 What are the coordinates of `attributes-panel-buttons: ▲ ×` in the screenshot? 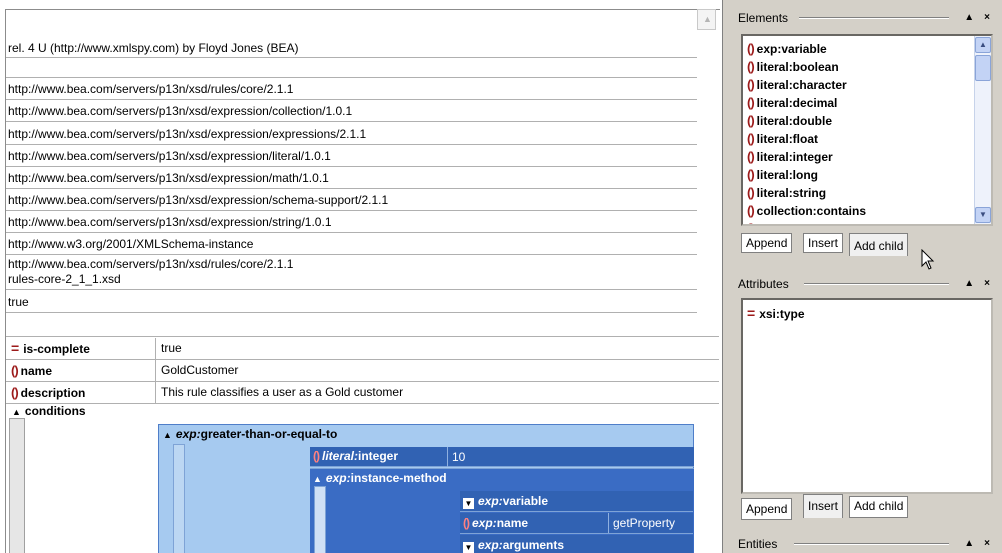 It's located at (972, 283).